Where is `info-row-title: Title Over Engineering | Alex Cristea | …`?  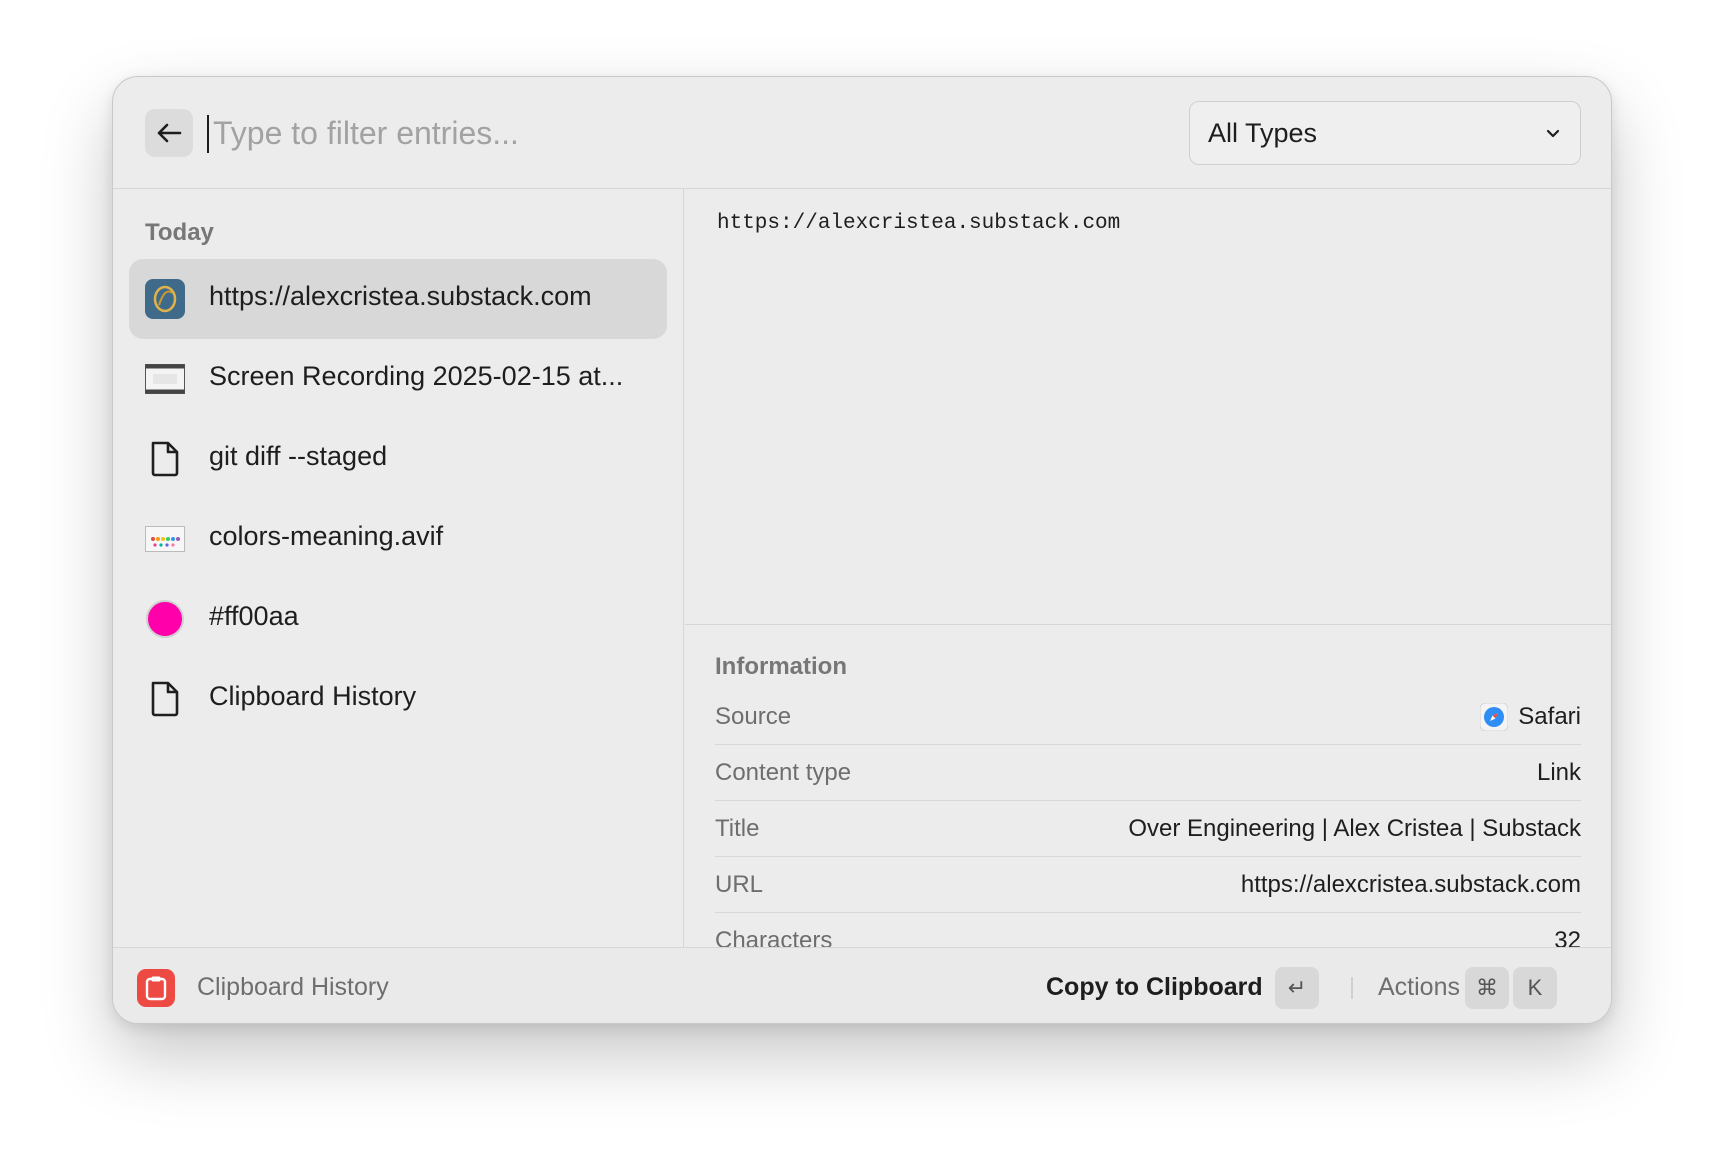
info-row-title: Title Over Engineering | Alex Cristea | … is located at coordinates (1148, 829).